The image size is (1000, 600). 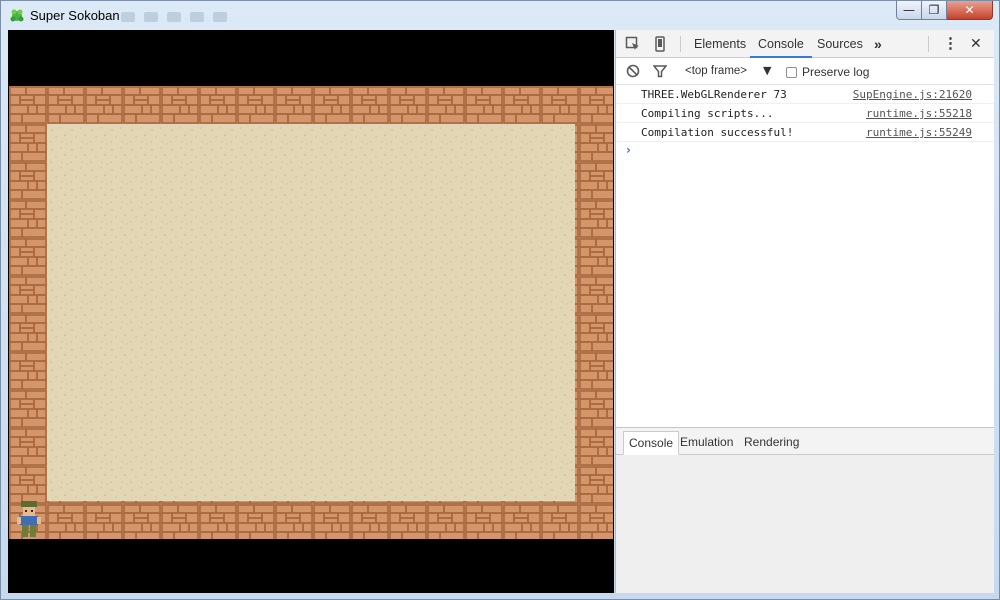 I want to click on device-mode-button, so click(x=660, y=44).